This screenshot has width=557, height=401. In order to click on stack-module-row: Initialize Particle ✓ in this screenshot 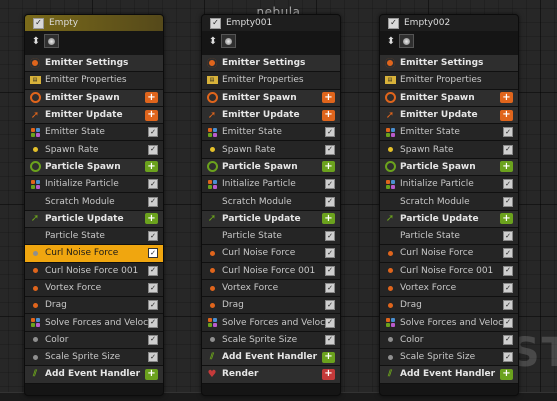, I will do `click(271, 185)`.